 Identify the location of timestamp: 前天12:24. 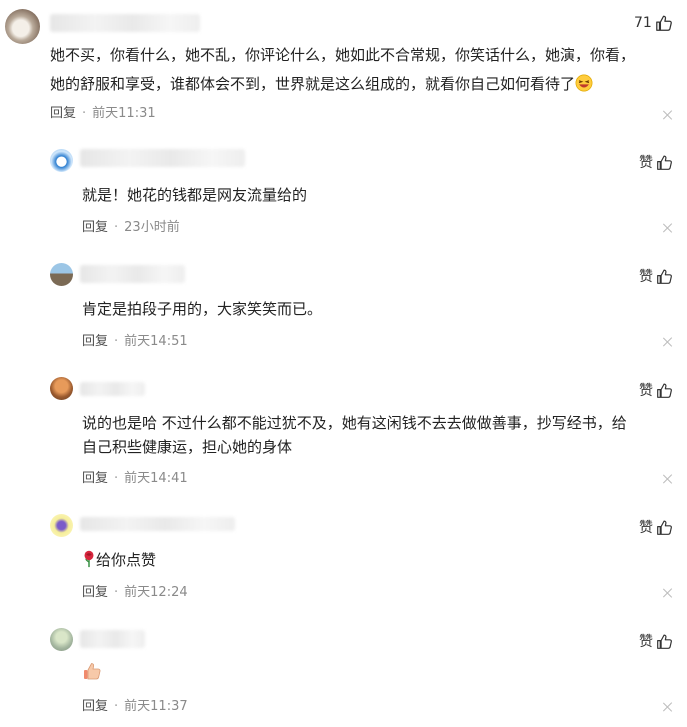
(156, 592).